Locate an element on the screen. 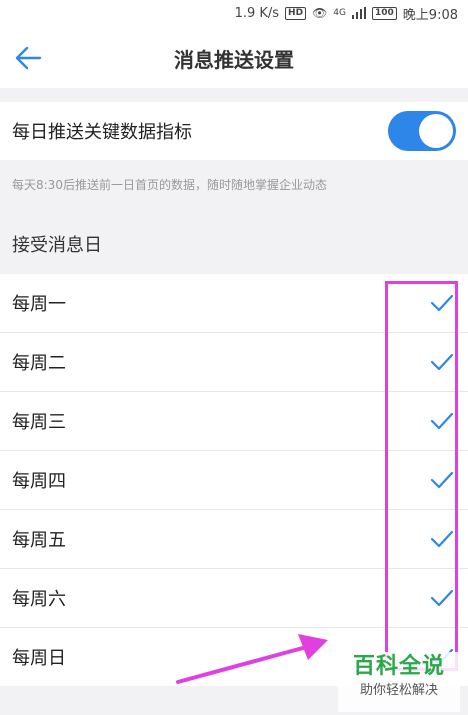  day-row-wednesday: 每周三 is located at coordinates (234, 421).